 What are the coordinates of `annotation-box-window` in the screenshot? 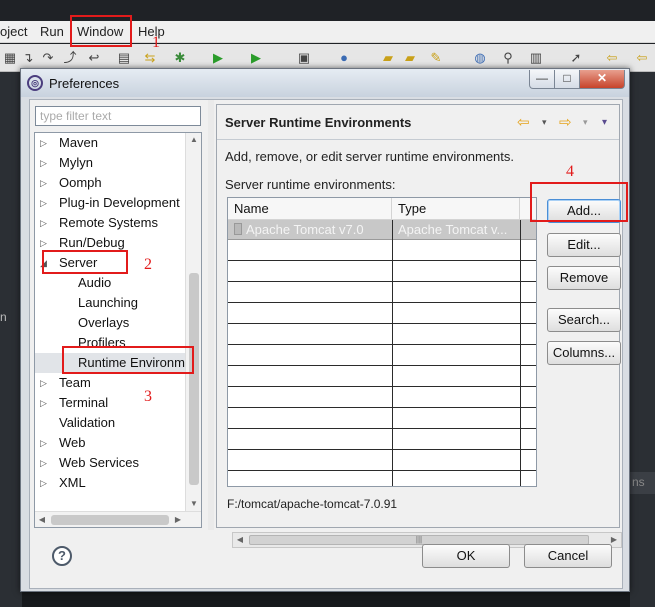 It's located at (101, 31).